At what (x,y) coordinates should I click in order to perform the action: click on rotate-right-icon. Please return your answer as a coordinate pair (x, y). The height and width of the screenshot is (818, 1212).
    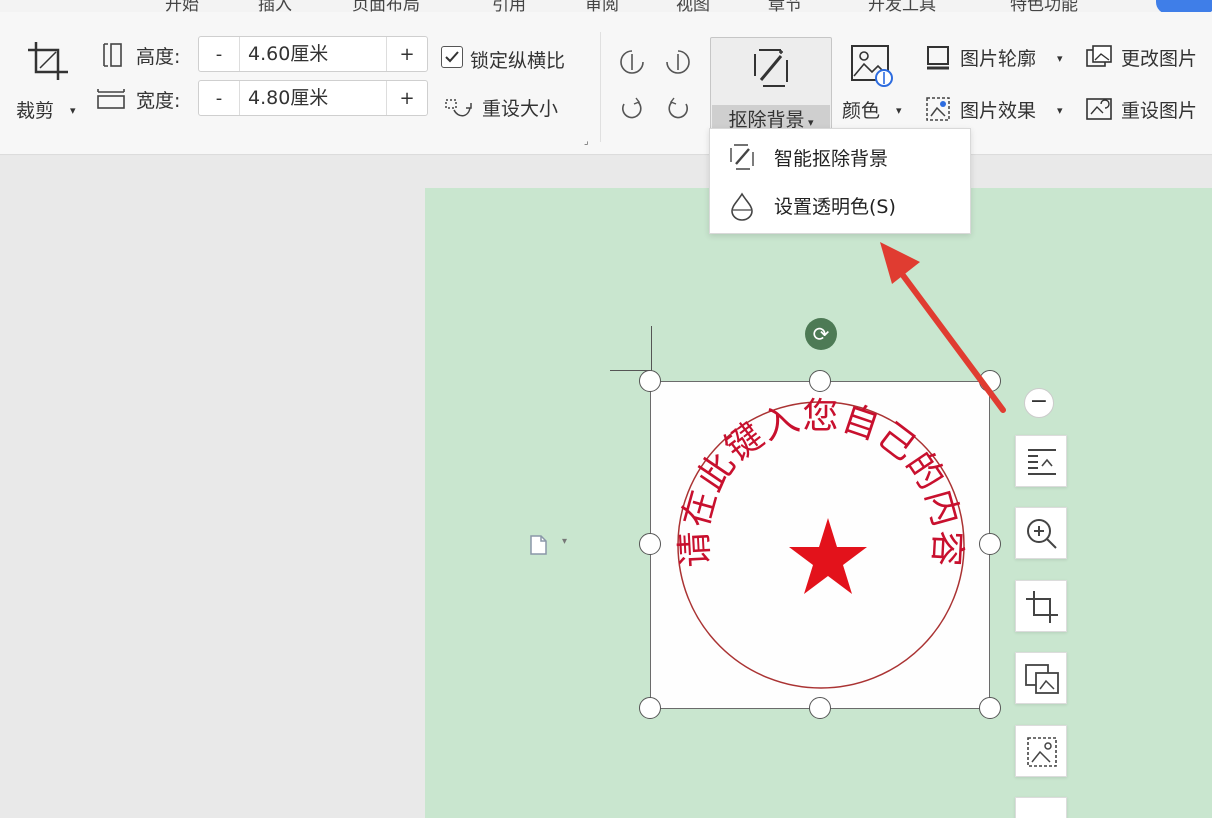
    Looking at the image, I should click on (678, 62).